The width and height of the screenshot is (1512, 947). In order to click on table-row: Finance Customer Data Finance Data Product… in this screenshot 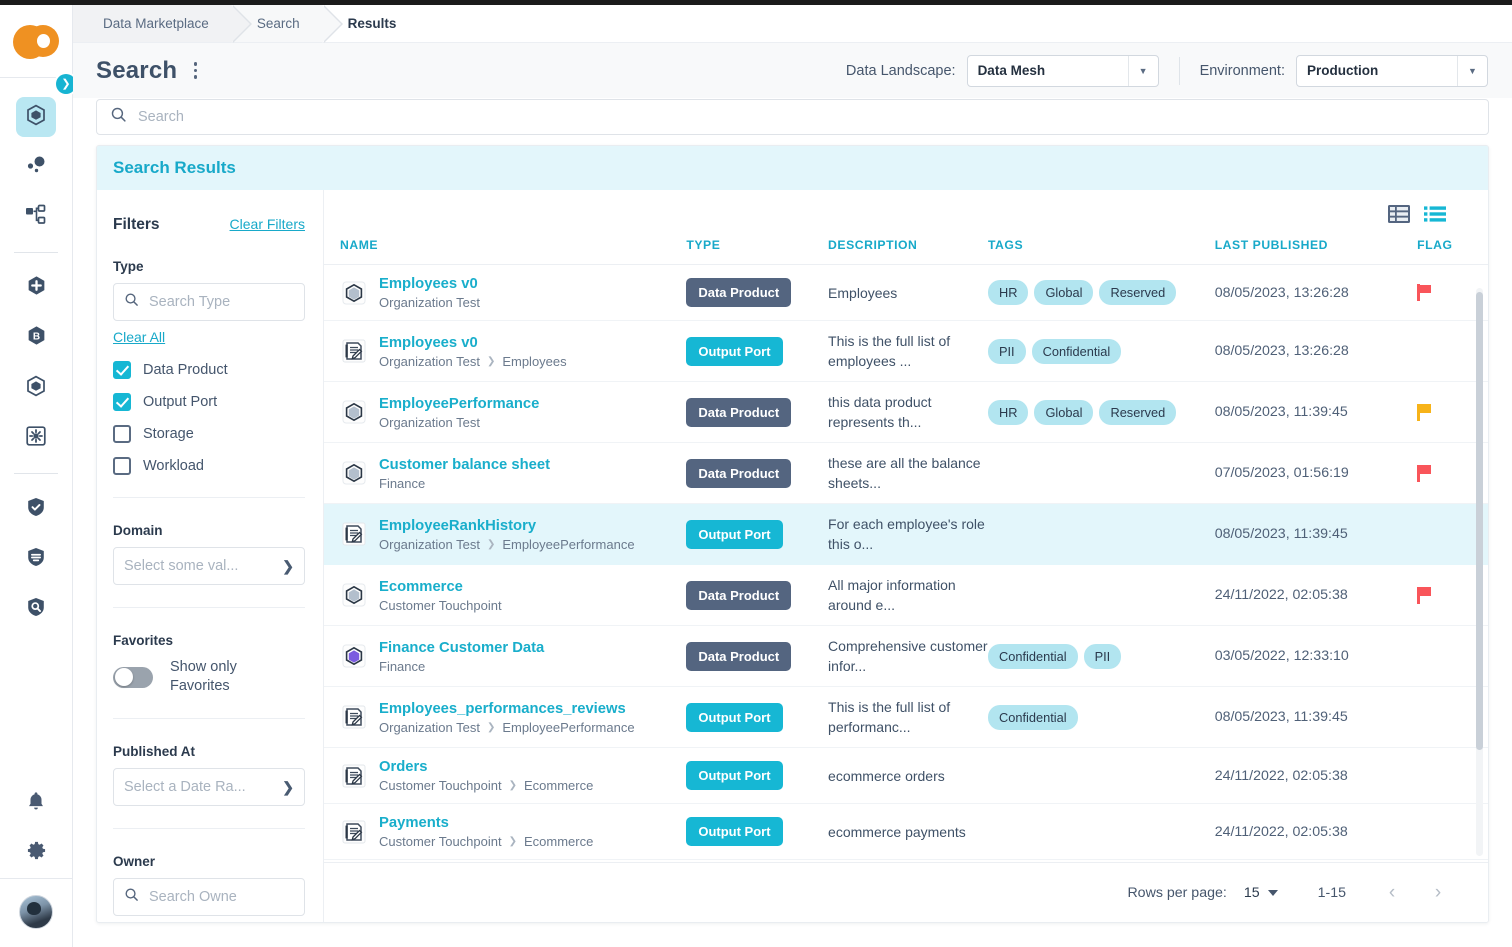, I will do `click(906, 656)`.